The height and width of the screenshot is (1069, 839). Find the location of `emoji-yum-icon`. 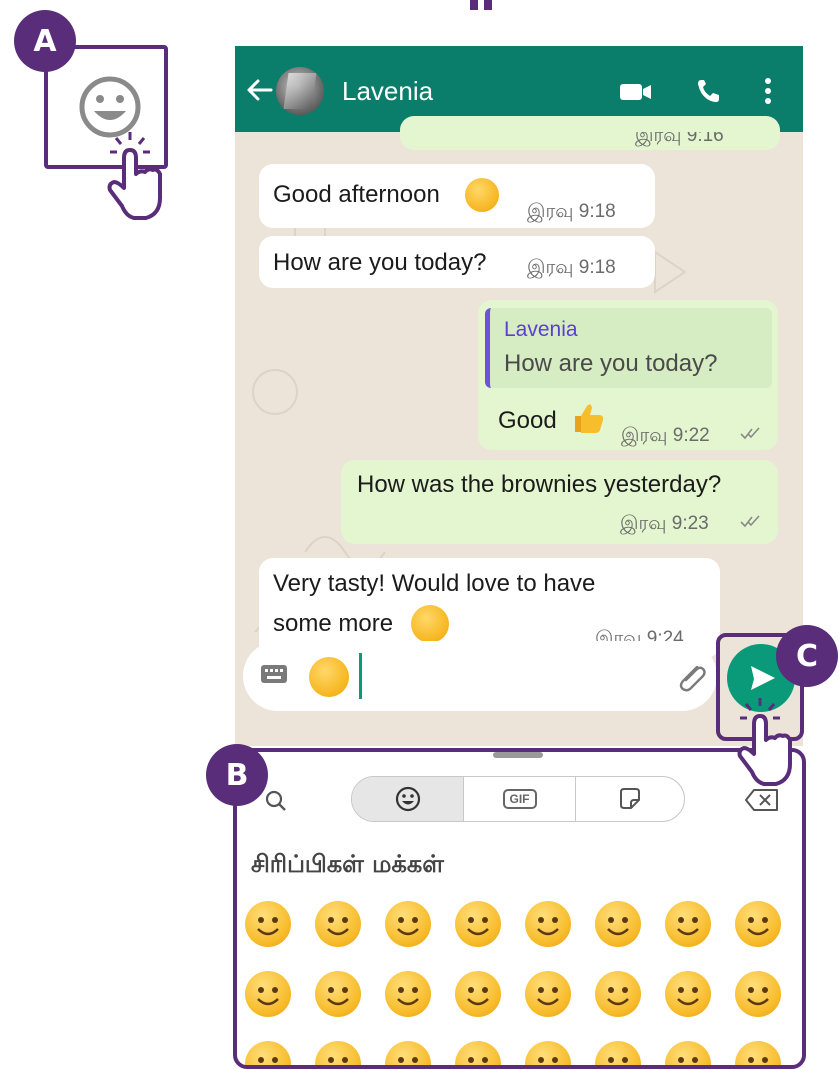

emoji-yum-icon is located at coordinates (430, 624).